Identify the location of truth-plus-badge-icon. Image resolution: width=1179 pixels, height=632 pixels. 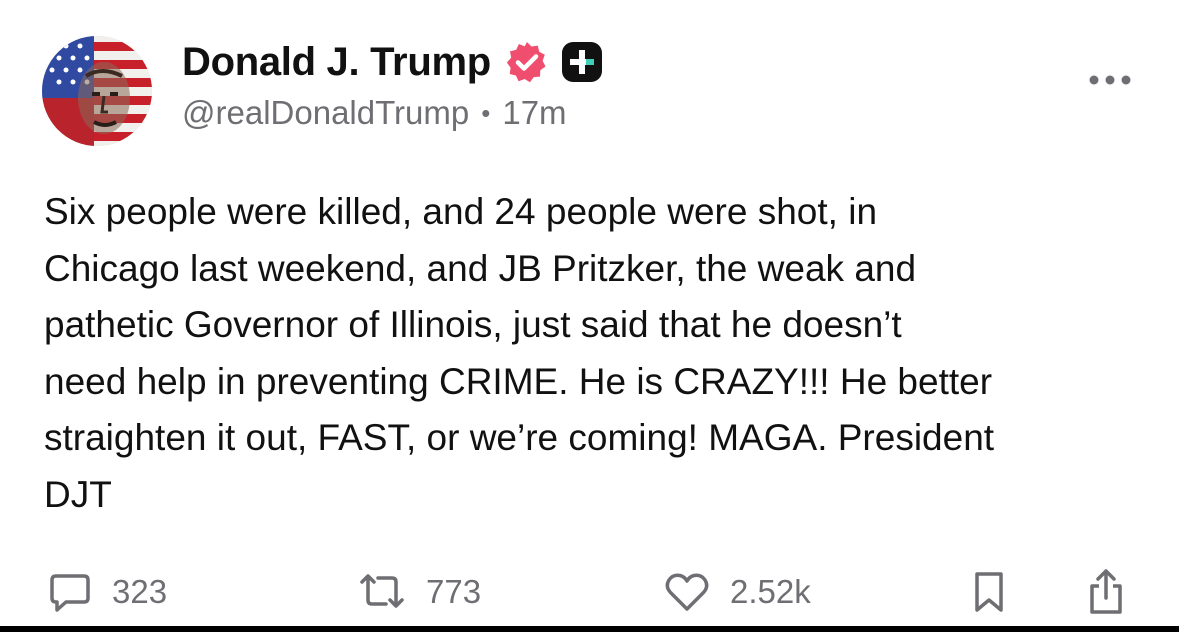
(582, 62).